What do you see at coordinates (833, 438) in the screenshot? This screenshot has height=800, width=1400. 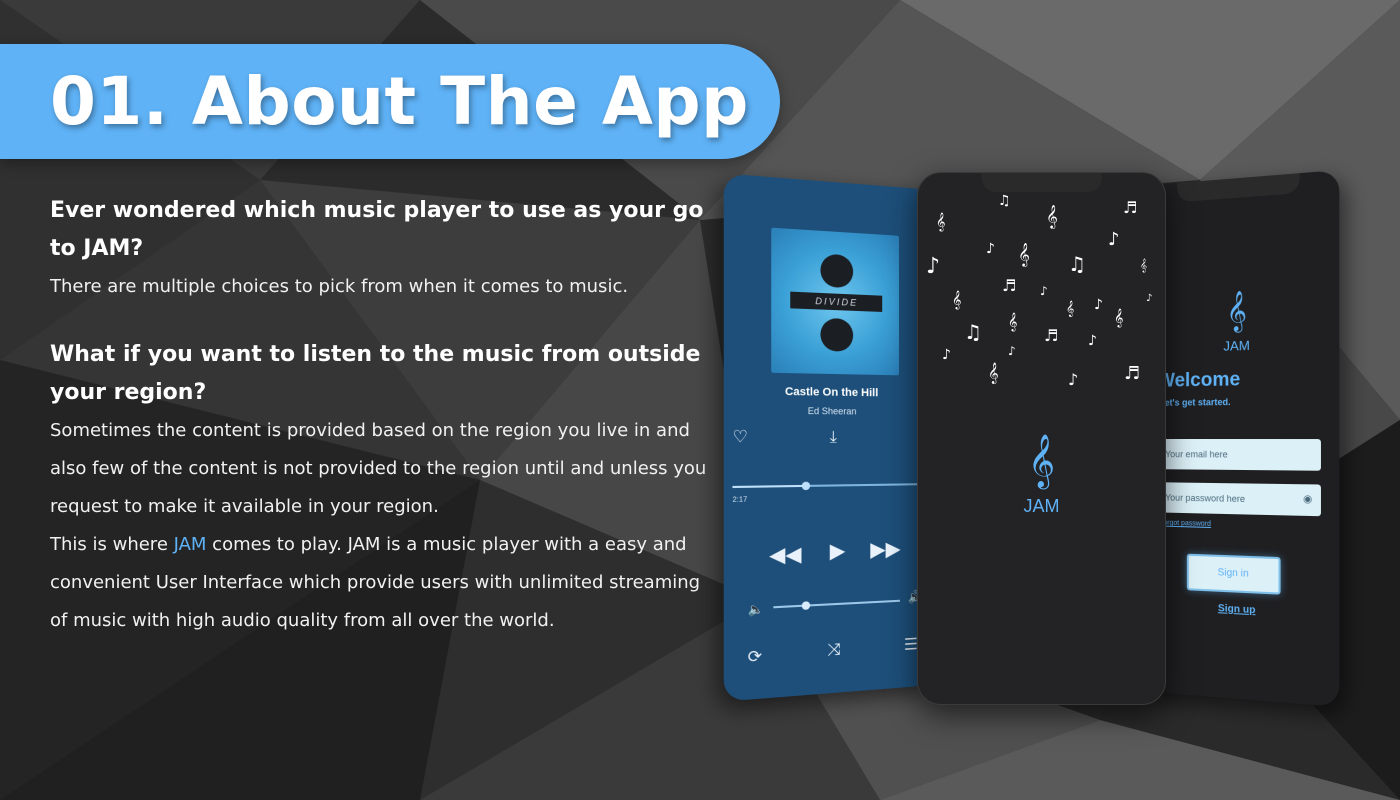 I see `download-icon: ⤓` at bounding box center [833, 438].